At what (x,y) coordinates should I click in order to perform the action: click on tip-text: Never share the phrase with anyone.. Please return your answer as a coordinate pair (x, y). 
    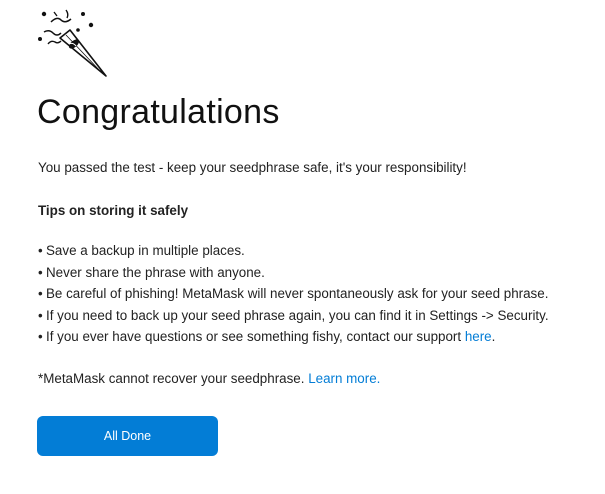
    Looking at the image, I should click on (155, 272).